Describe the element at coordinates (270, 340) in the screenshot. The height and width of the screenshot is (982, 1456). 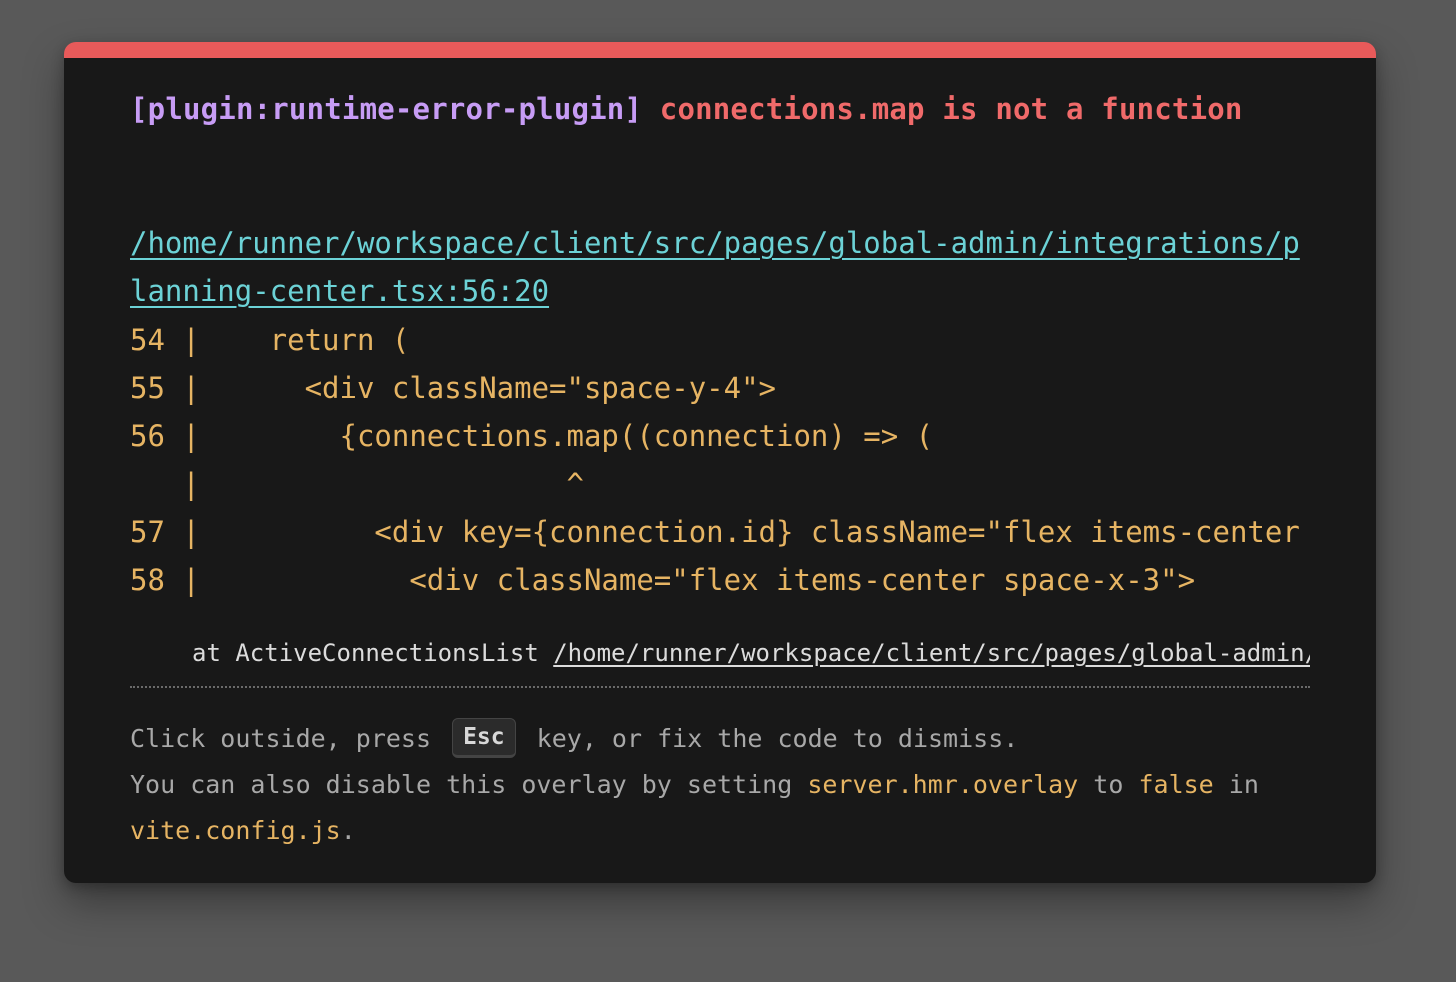
I see `code-frame-line: 54 | return (` at that location.